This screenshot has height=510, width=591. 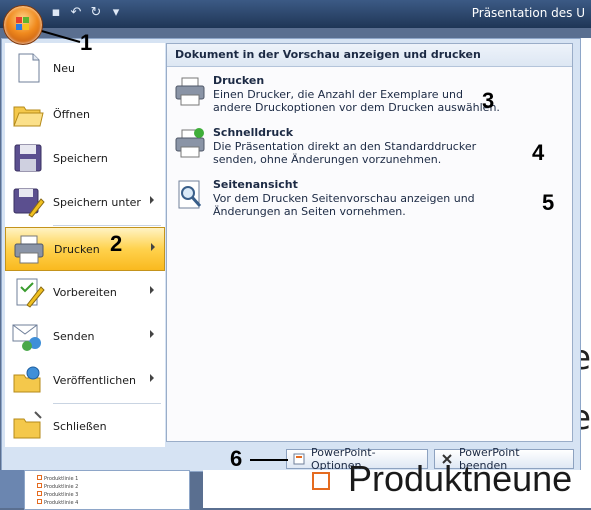 What do you see at coordinates (57, 494) in the screenshot?
I see `thumbnail-line: Produktlinie 3` at bounding box center [57, 494].